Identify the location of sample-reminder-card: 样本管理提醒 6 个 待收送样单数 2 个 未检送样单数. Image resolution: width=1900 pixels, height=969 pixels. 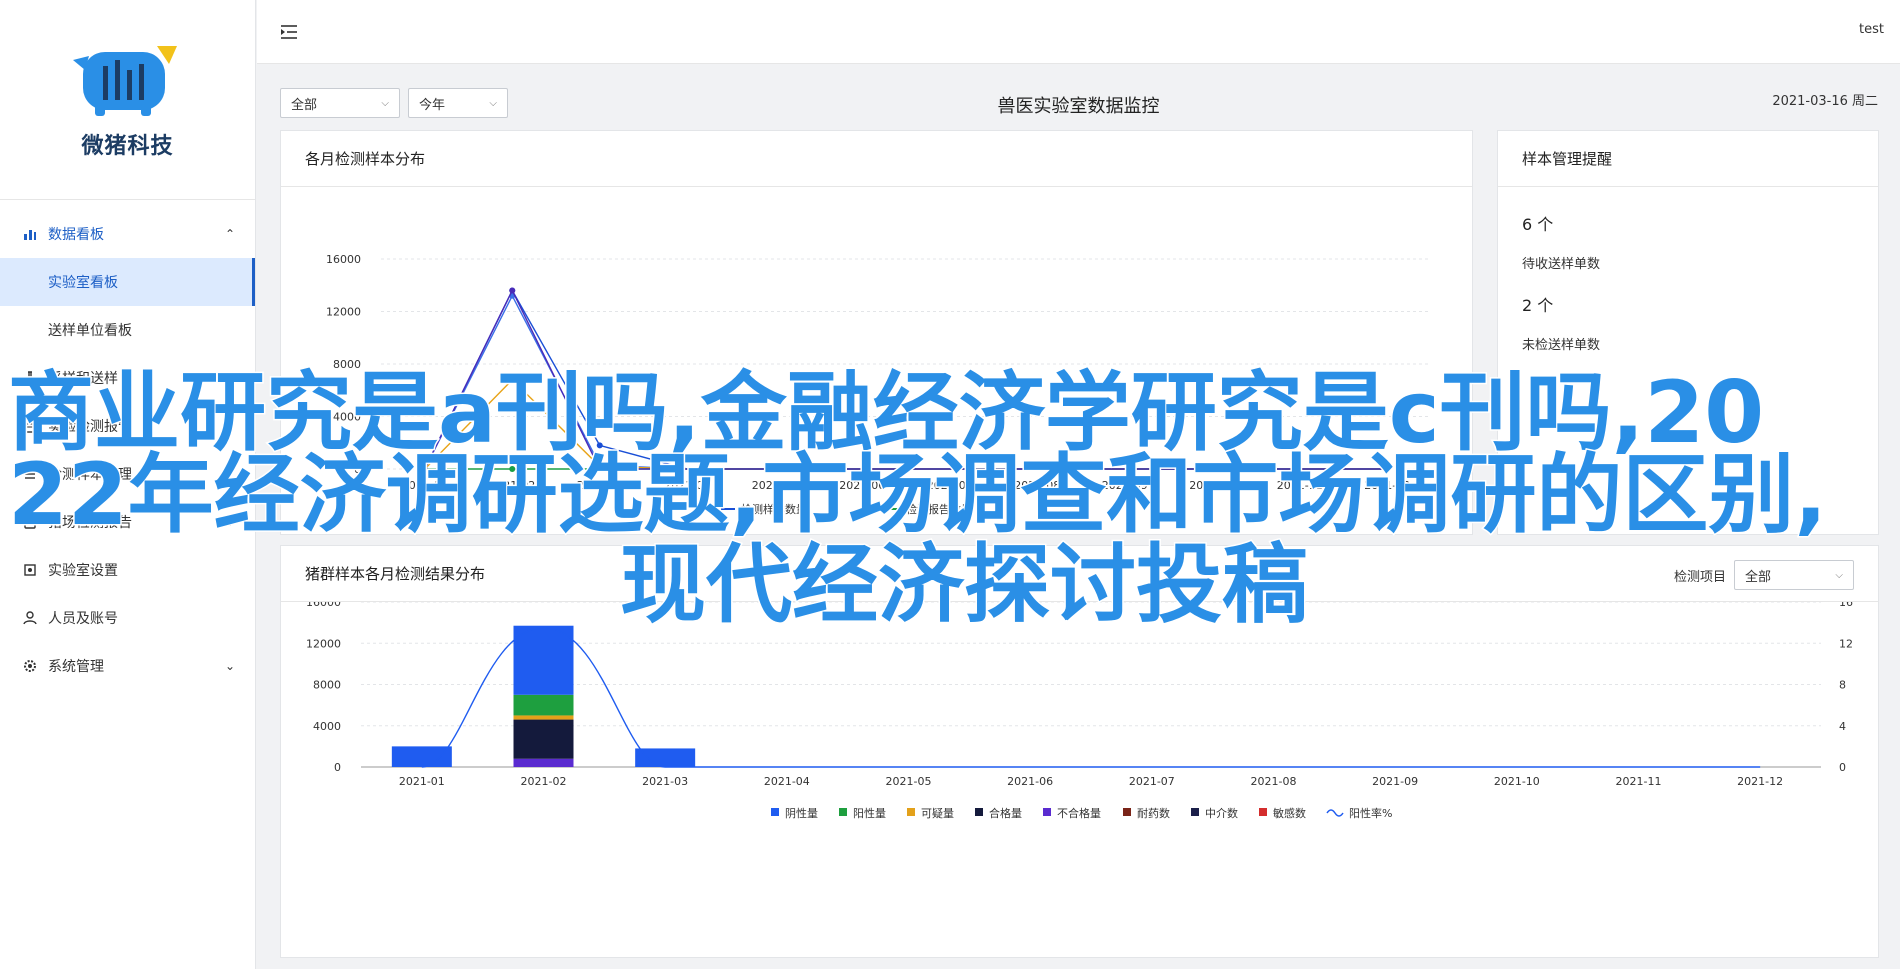
(1688, 332).